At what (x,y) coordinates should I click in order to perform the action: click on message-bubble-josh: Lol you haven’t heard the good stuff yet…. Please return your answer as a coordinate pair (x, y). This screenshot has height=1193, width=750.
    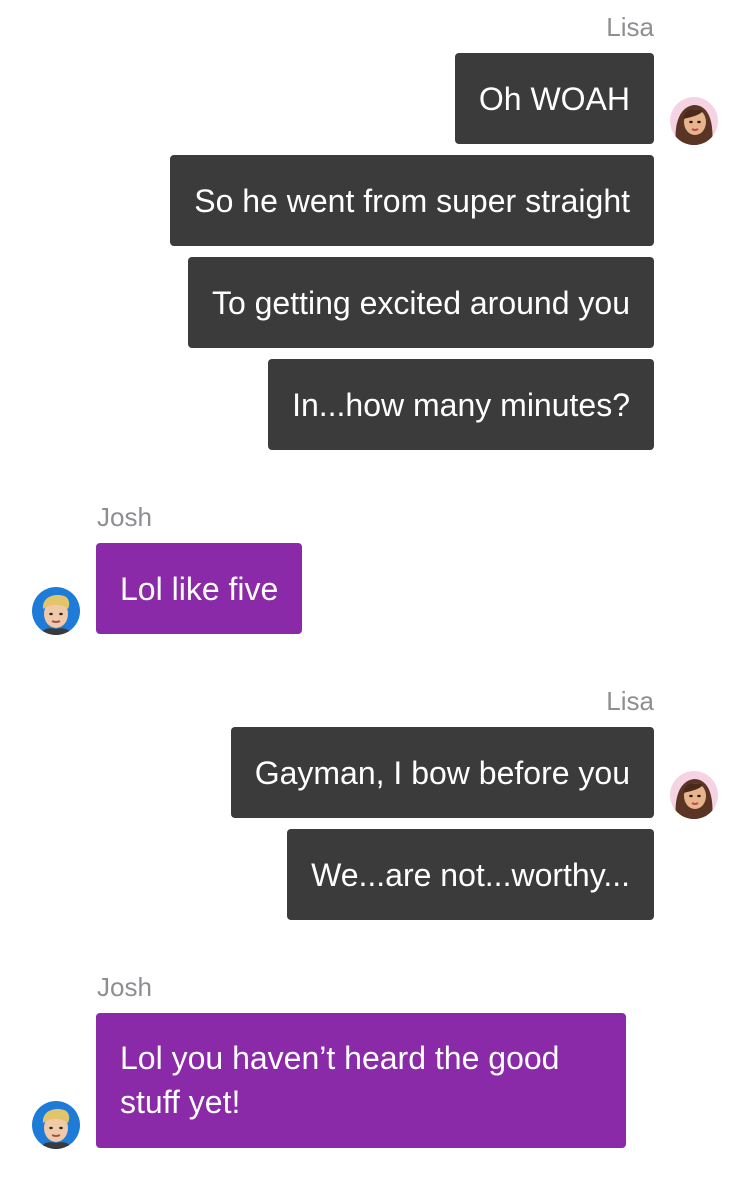
    Looking at the image, I should click on (361, 1080).